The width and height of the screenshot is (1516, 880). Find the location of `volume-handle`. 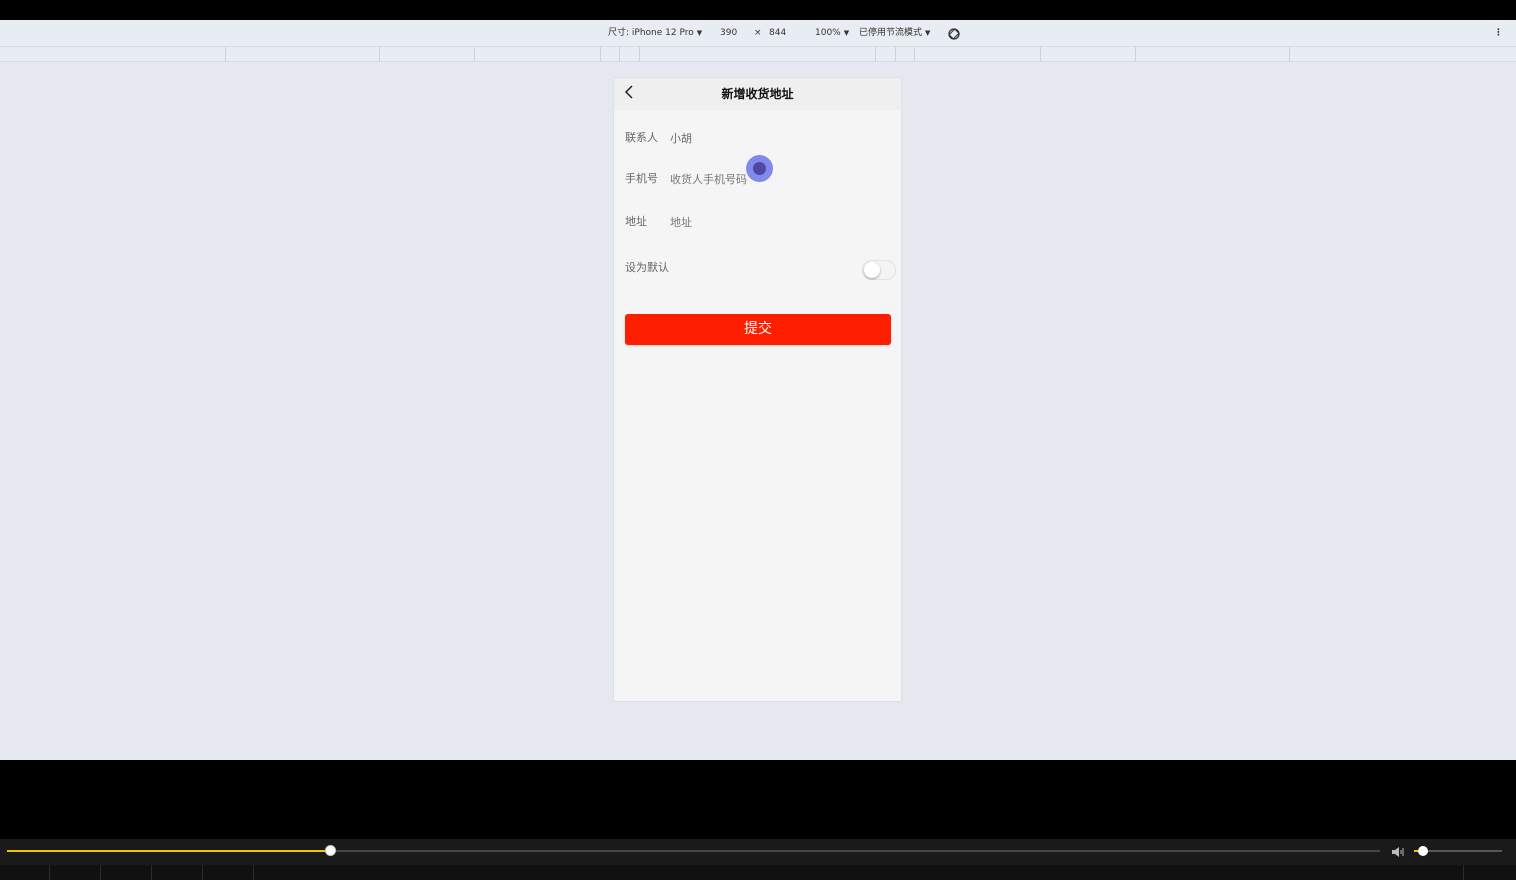

volume-handle is located at coordinates (1422, 851).